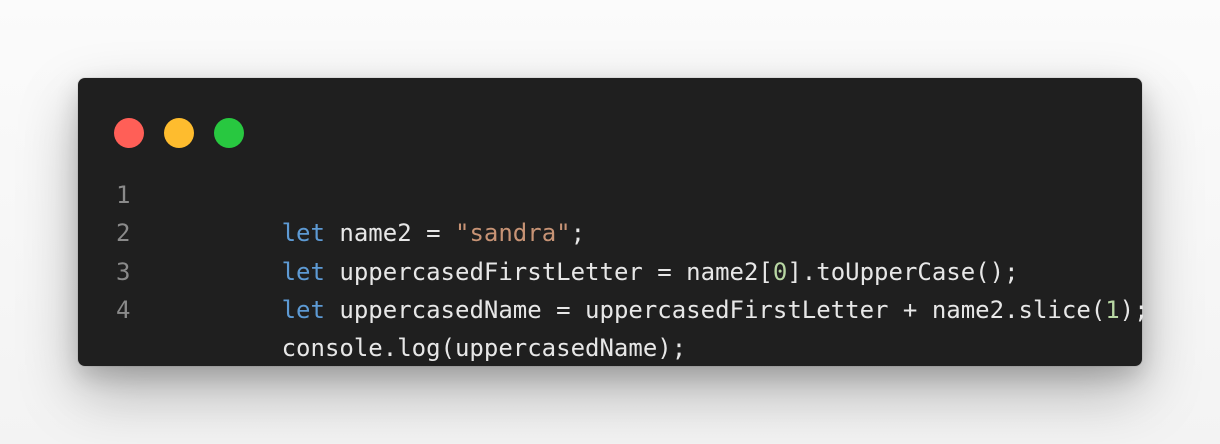  What do you see at coordinates (426, 326) in the screenshot?
I see `code-text: console.log(uppercasedName);` at bounding box center [426, 326].